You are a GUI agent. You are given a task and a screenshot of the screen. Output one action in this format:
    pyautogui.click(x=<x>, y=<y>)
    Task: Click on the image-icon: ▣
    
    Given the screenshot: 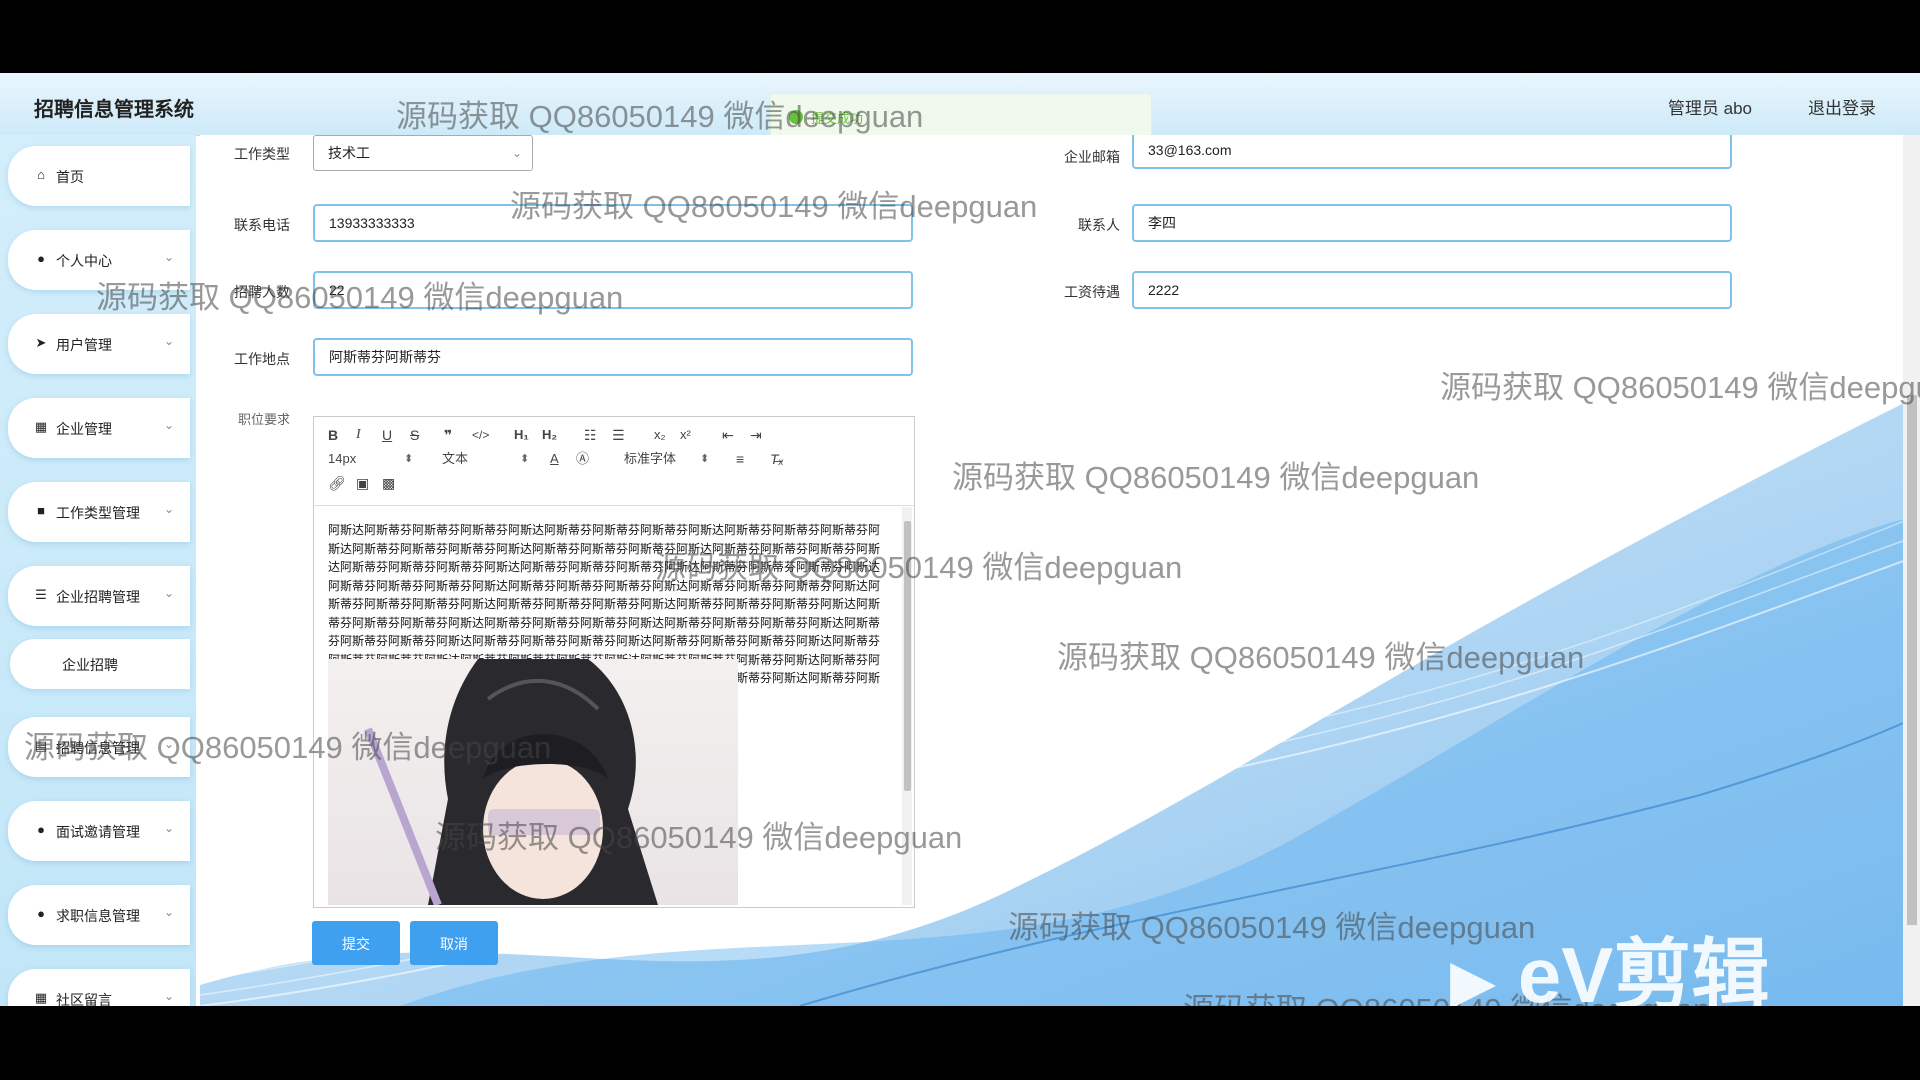 What is the action you would take?
    pyautogui.click(x=362, y=483)
    